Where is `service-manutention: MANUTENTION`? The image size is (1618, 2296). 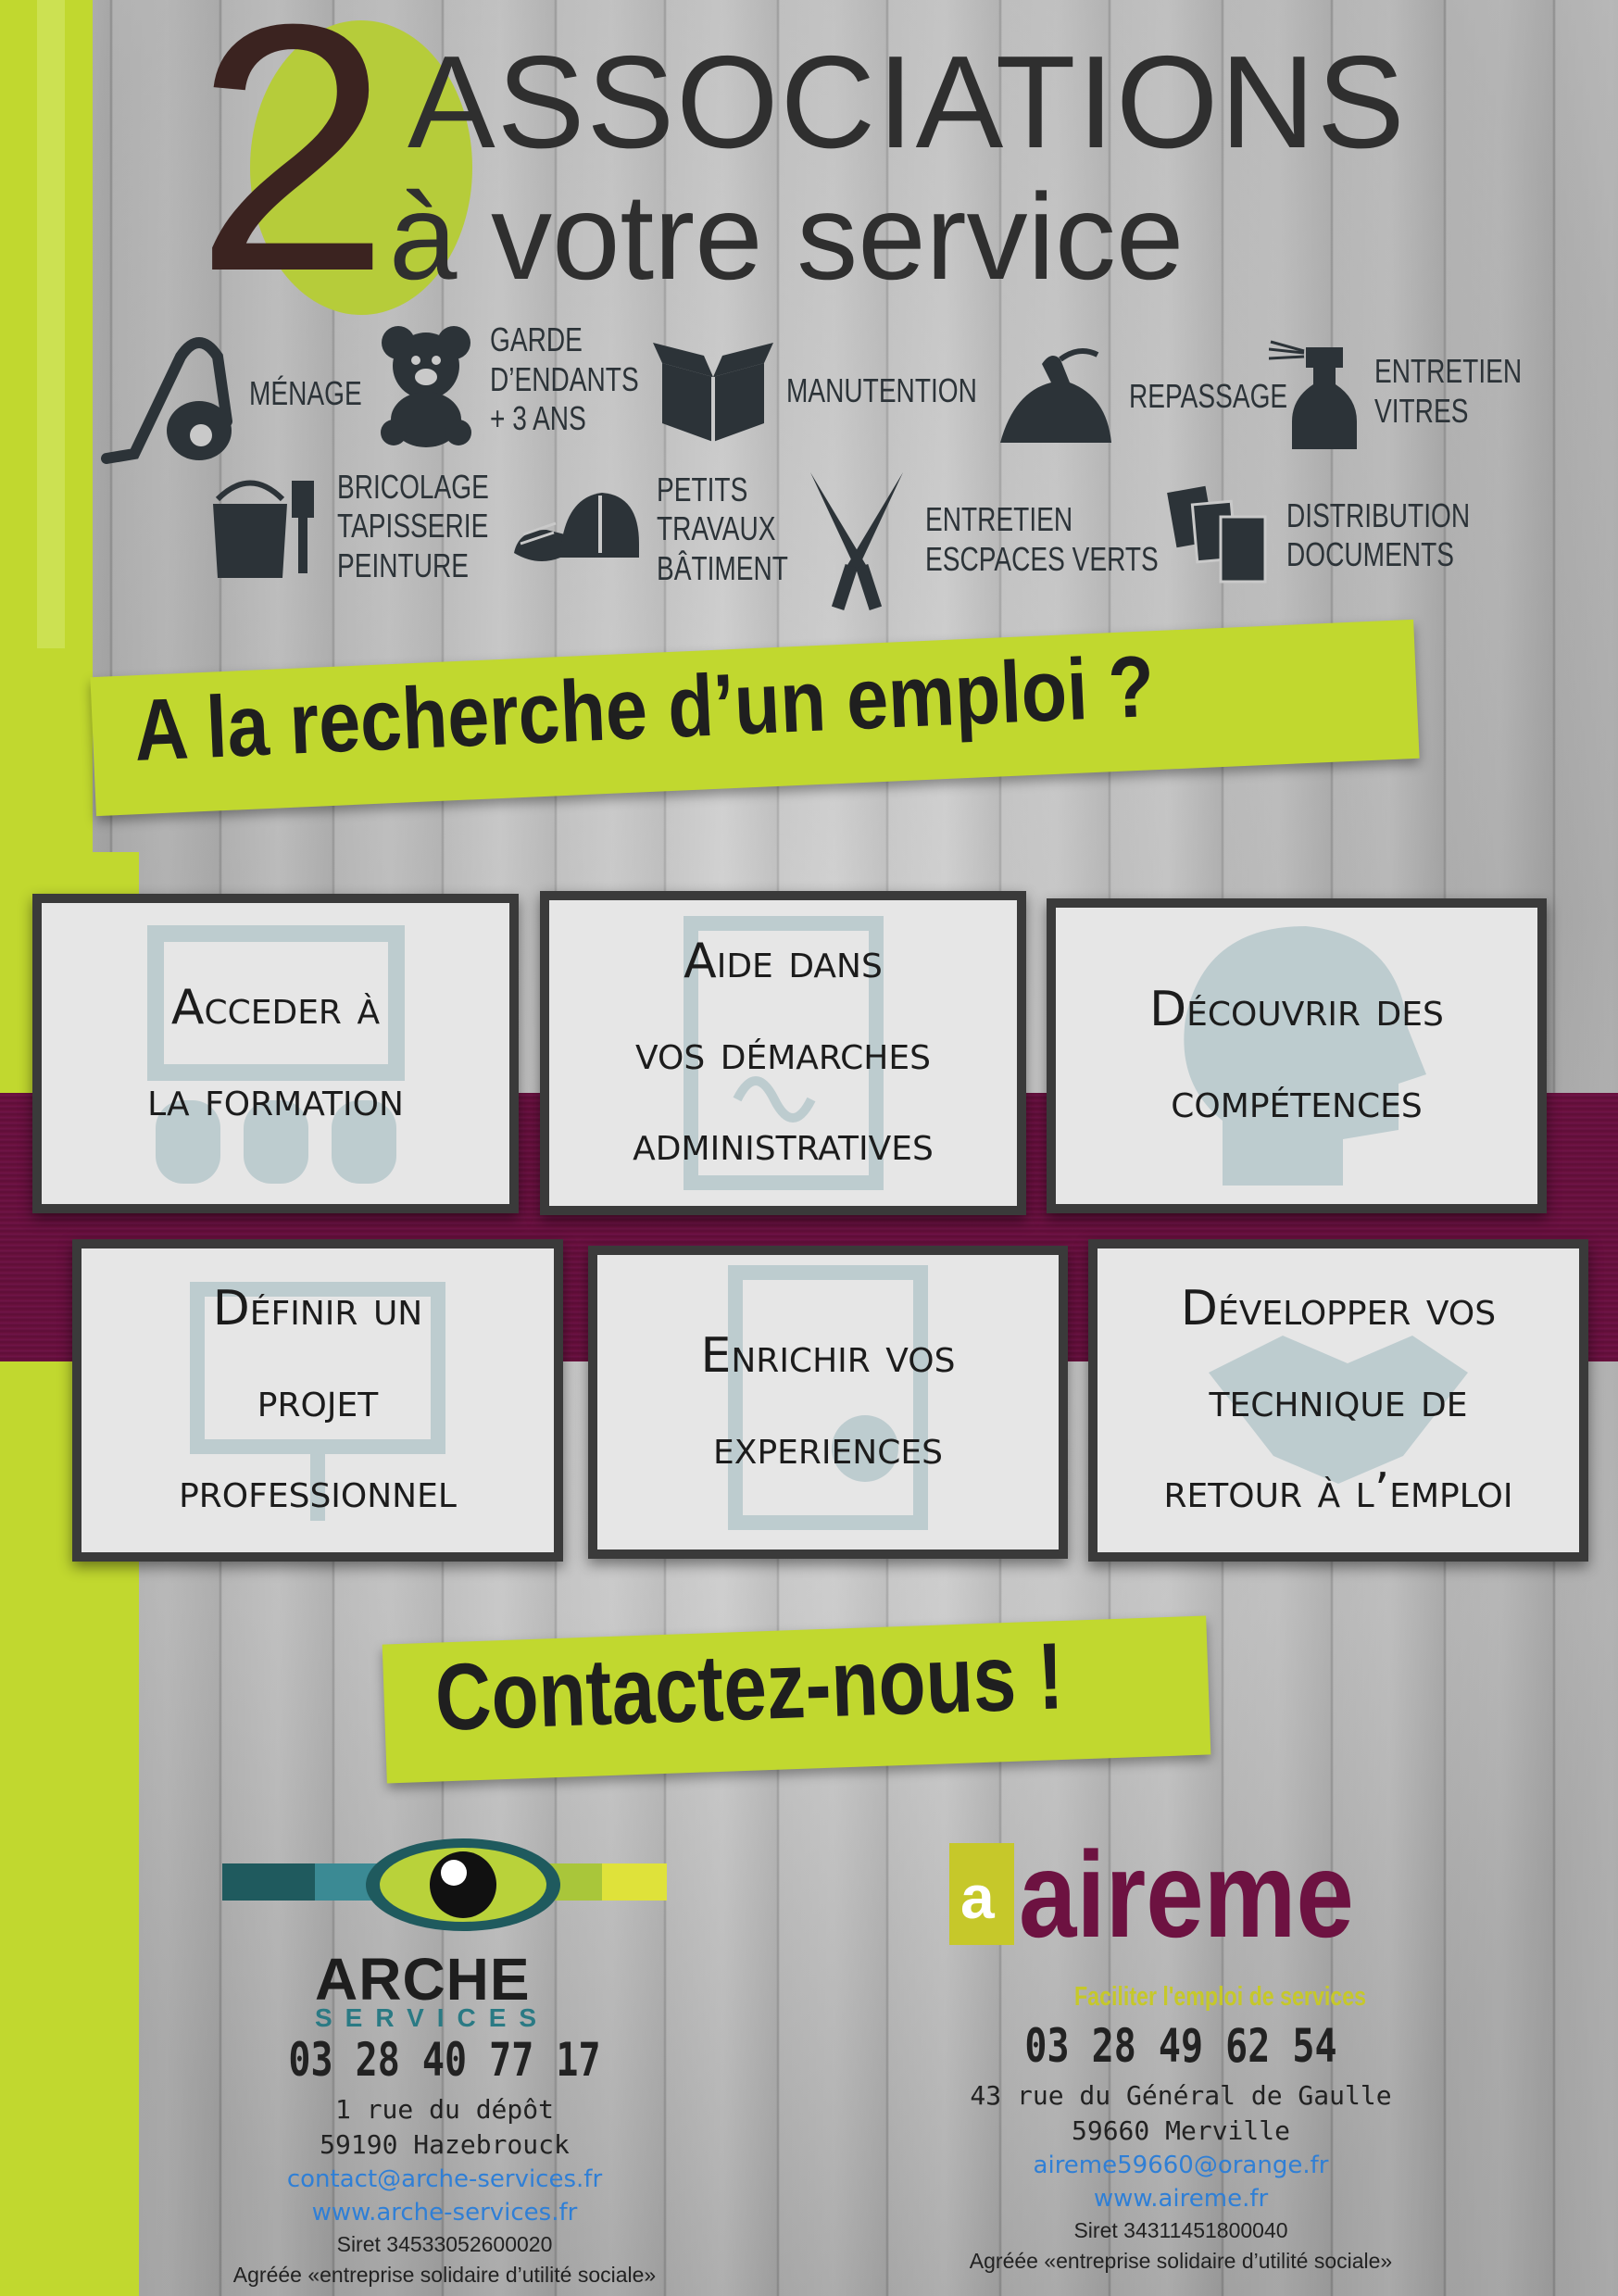
service-manutention: MANUTENTION is located at coordinates (842, 390).